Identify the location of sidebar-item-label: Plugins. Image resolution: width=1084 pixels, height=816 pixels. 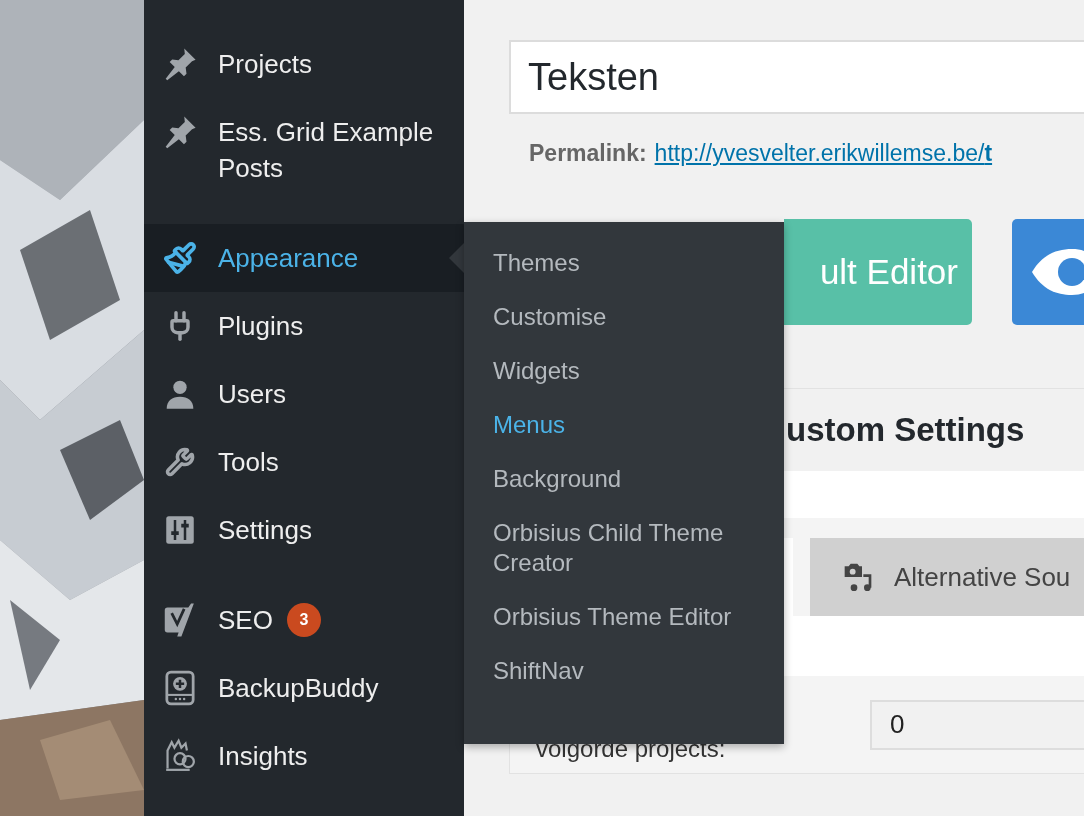
(261, 326).